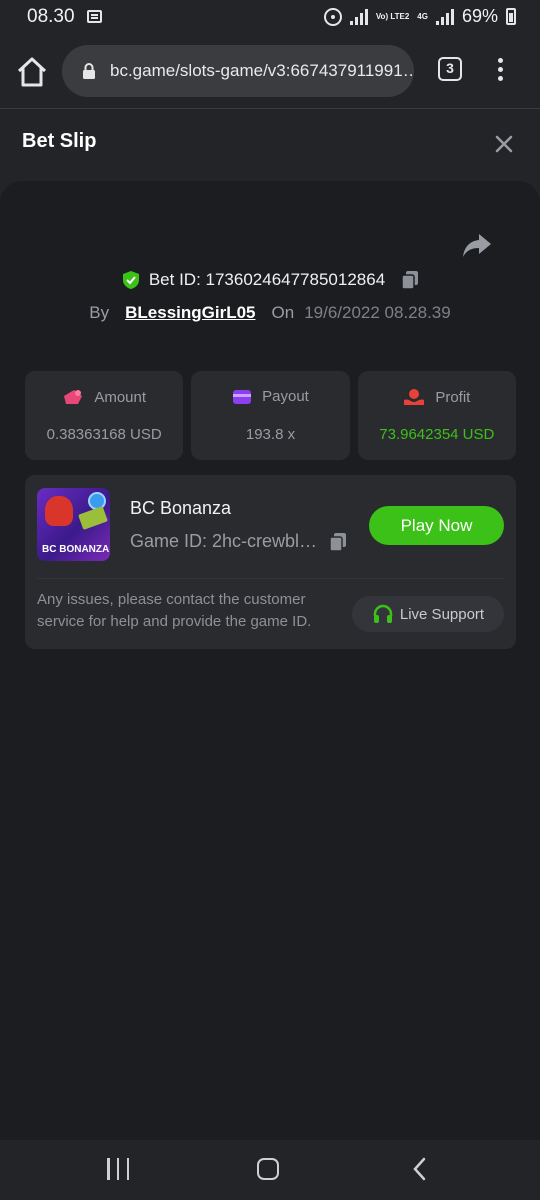 Image resolution: width=540 pixels, height=1200 pixels. I want to click on thumbnail-title: BC BONANZA, so click(76, 549).